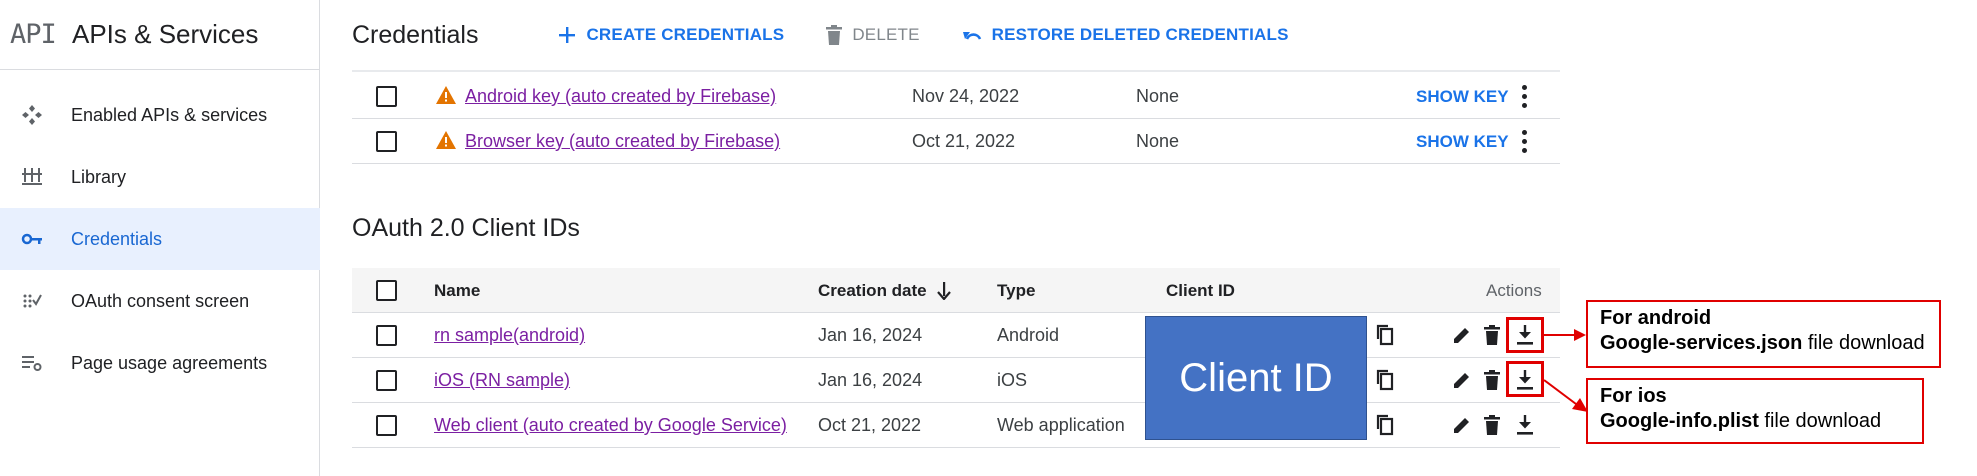 This screenshot has height=476, width=1977. Describe the element at coordinates (1656, 318) in the screenshot. I see `android-callout-title: For android` at that location.